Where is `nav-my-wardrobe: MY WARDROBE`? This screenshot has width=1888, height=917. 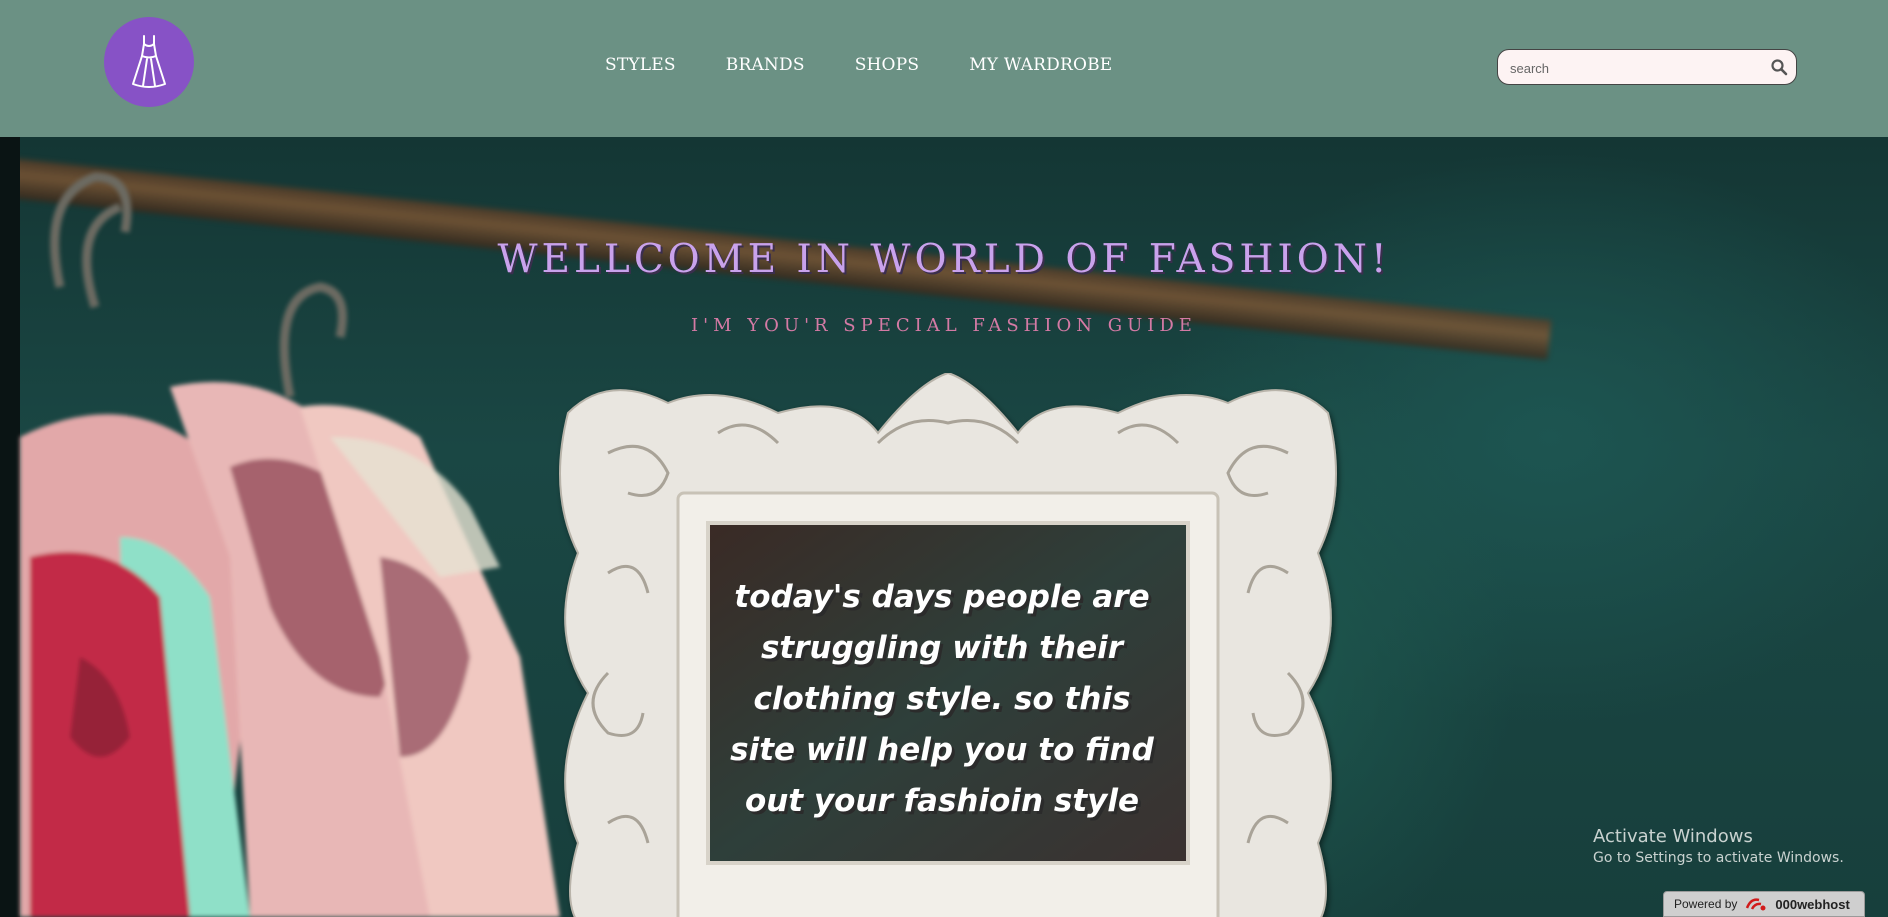 nav-my-wardrobe: MY WARDROBE is located at coordinates (1040, 65).